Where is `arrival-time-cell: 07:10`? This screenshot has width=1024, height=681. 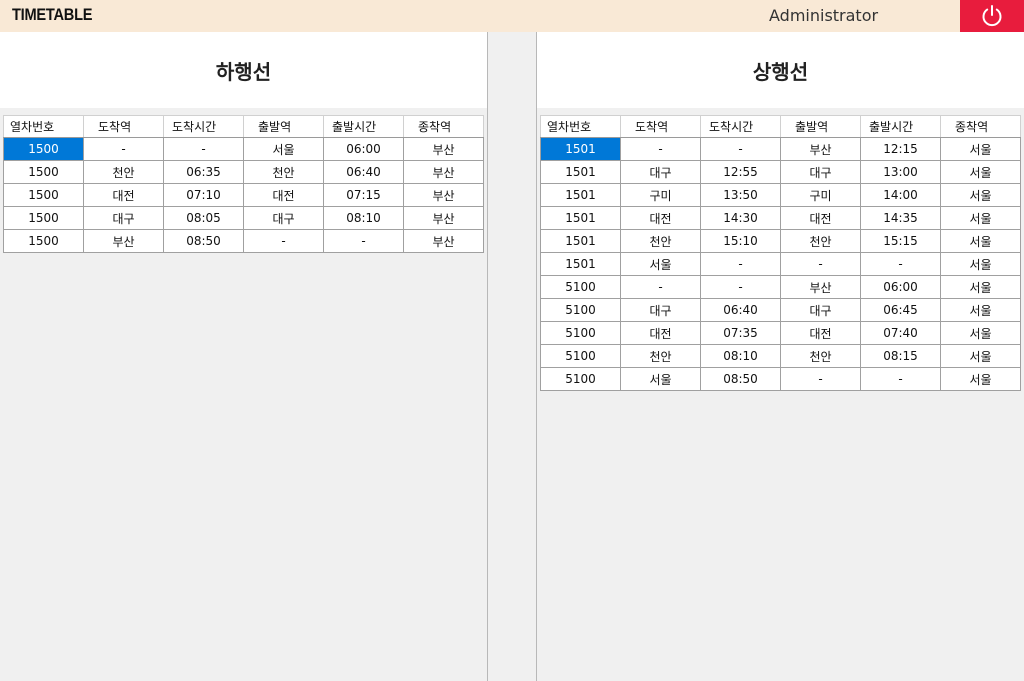 arrival-time-cell: 07:10 is located at coordinates (203, 195).